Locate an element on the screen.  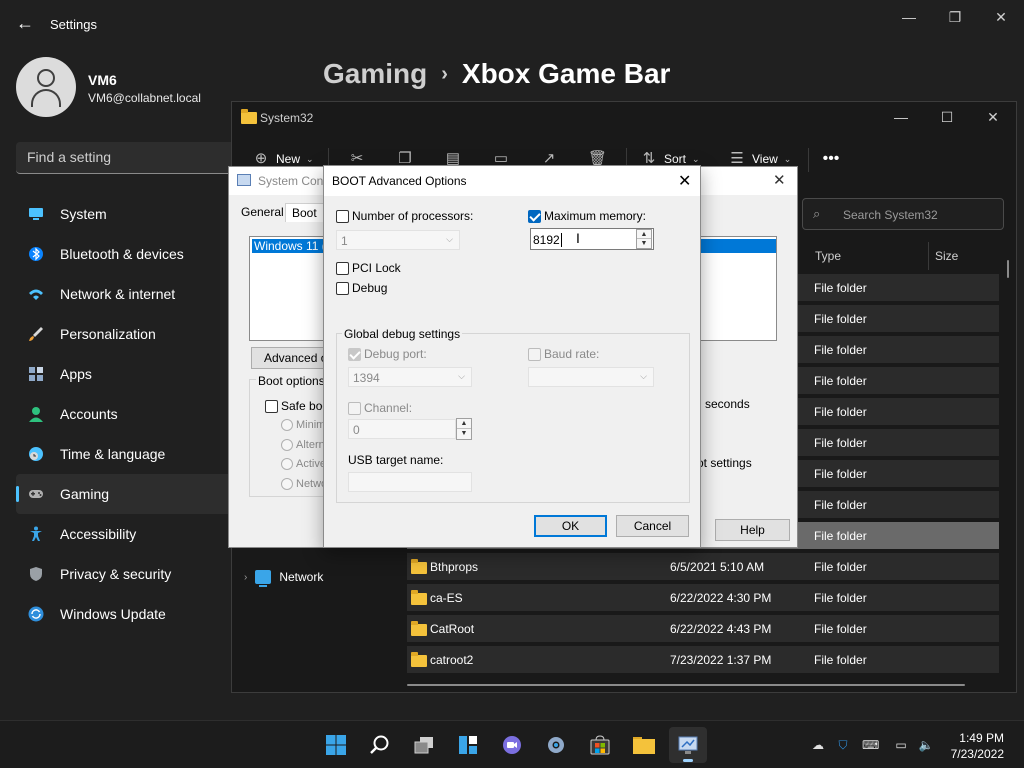
find-setting-box is located at coordinates (136, 158).